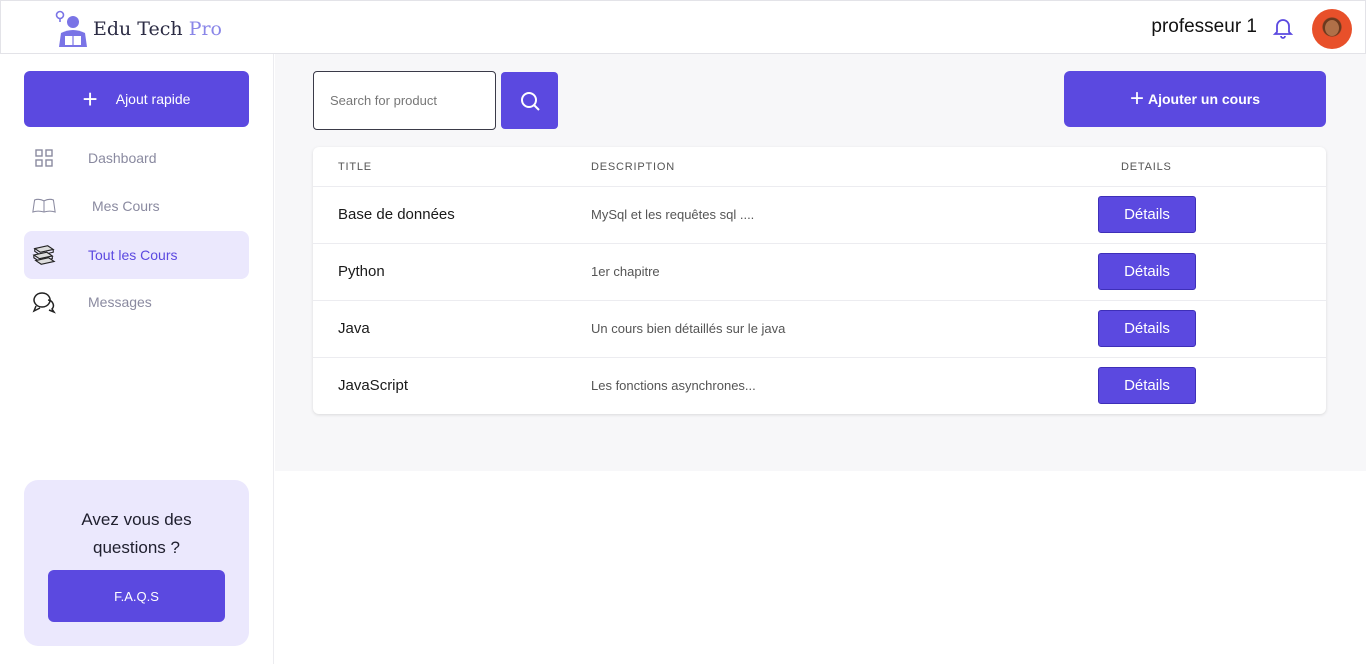 This screenshot has width=1366, height=664. I want to click on add-course-button: + Ajouter un cours, so click(1195, 99).